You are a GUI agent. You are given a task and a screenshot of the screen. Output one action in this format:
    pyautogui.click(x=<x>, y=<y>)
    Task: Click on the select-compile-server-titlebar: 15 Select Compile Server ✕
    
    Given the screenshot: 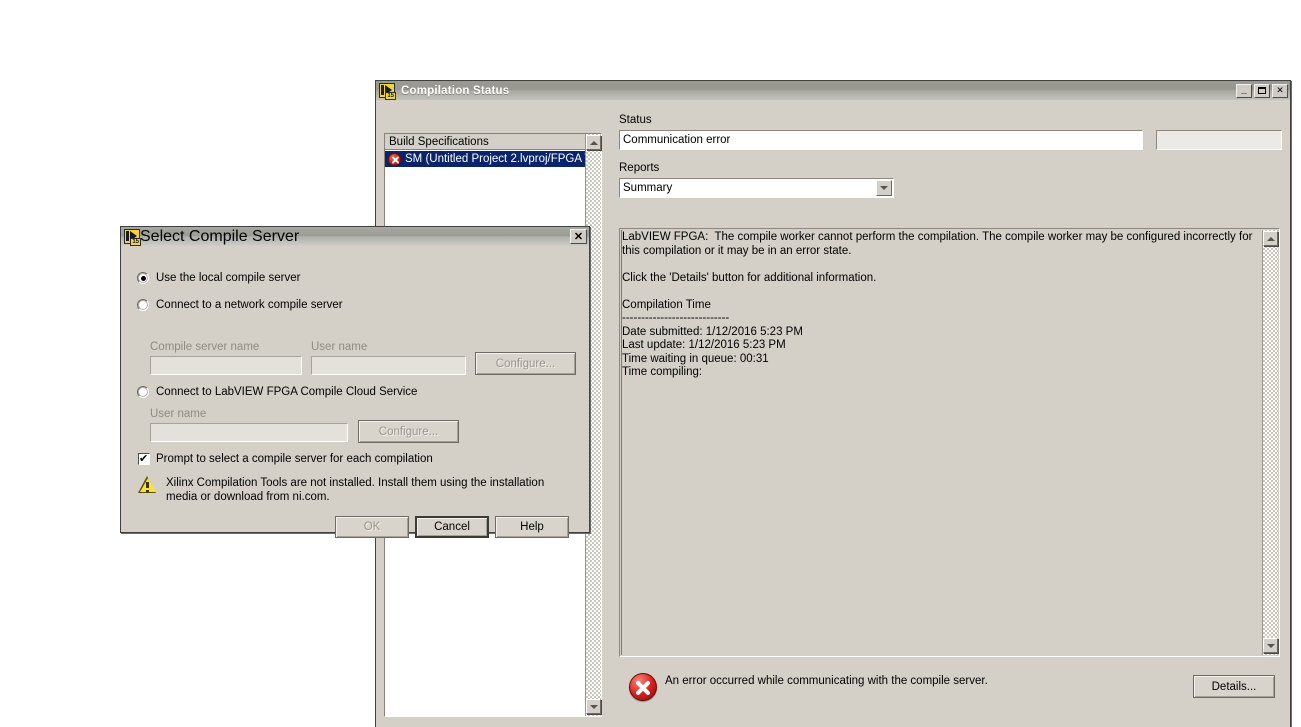 What is the action you would take?
    pyautogui.click(x=355, y=236)
    